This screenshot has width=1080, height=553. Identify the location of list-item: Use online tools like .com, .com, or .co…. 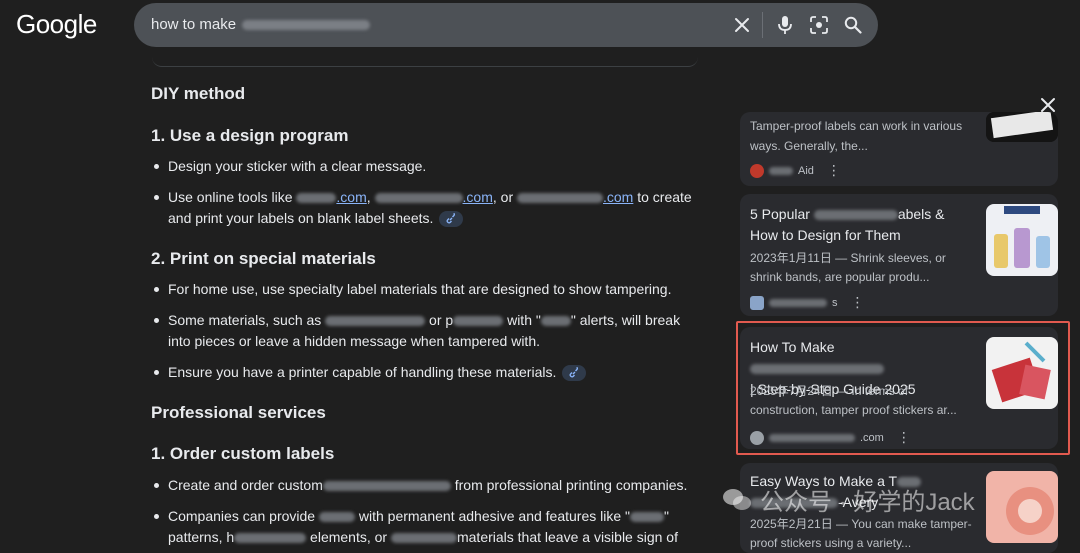
(424, 208).